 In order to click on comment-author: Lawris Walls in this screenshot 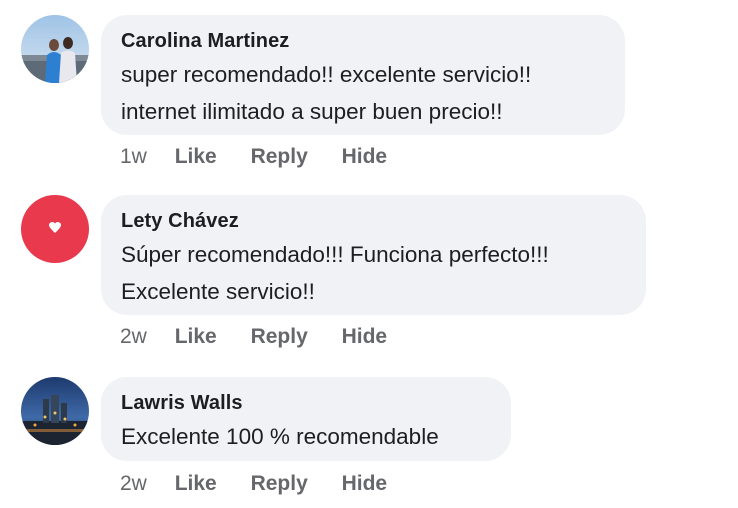, I will do `click(306, 403)`.